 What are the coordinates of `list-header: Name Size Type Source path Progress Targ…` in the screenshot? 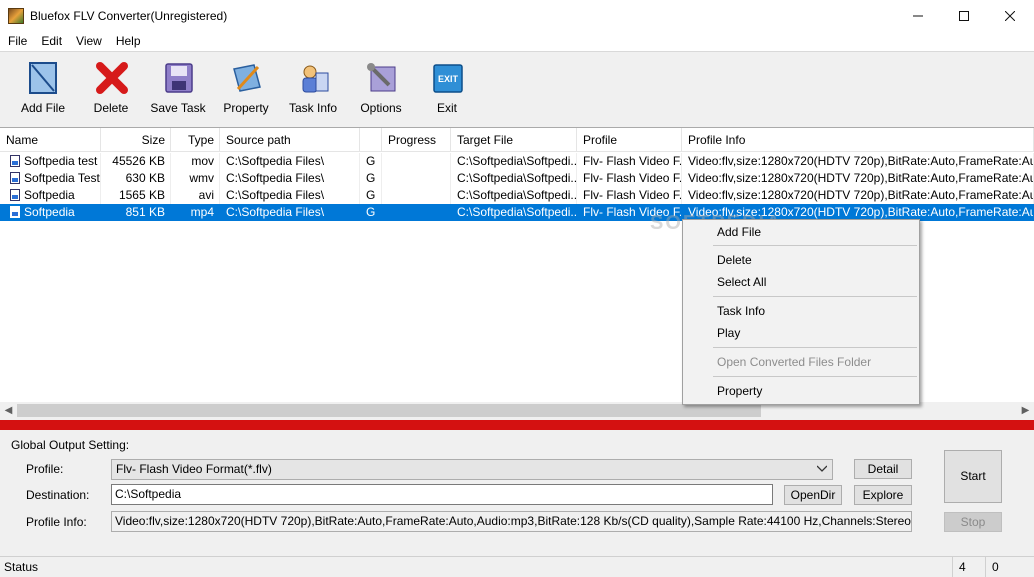 It's located at (517, 140).